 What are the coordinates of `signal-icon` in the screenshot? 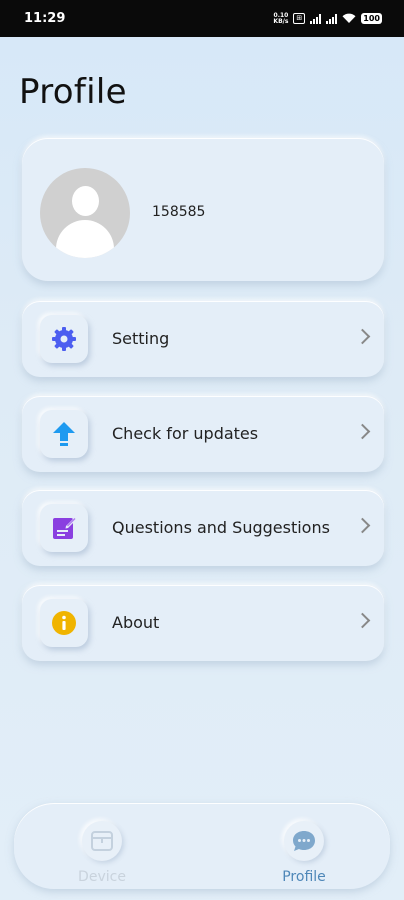 It's located at (316, 18).